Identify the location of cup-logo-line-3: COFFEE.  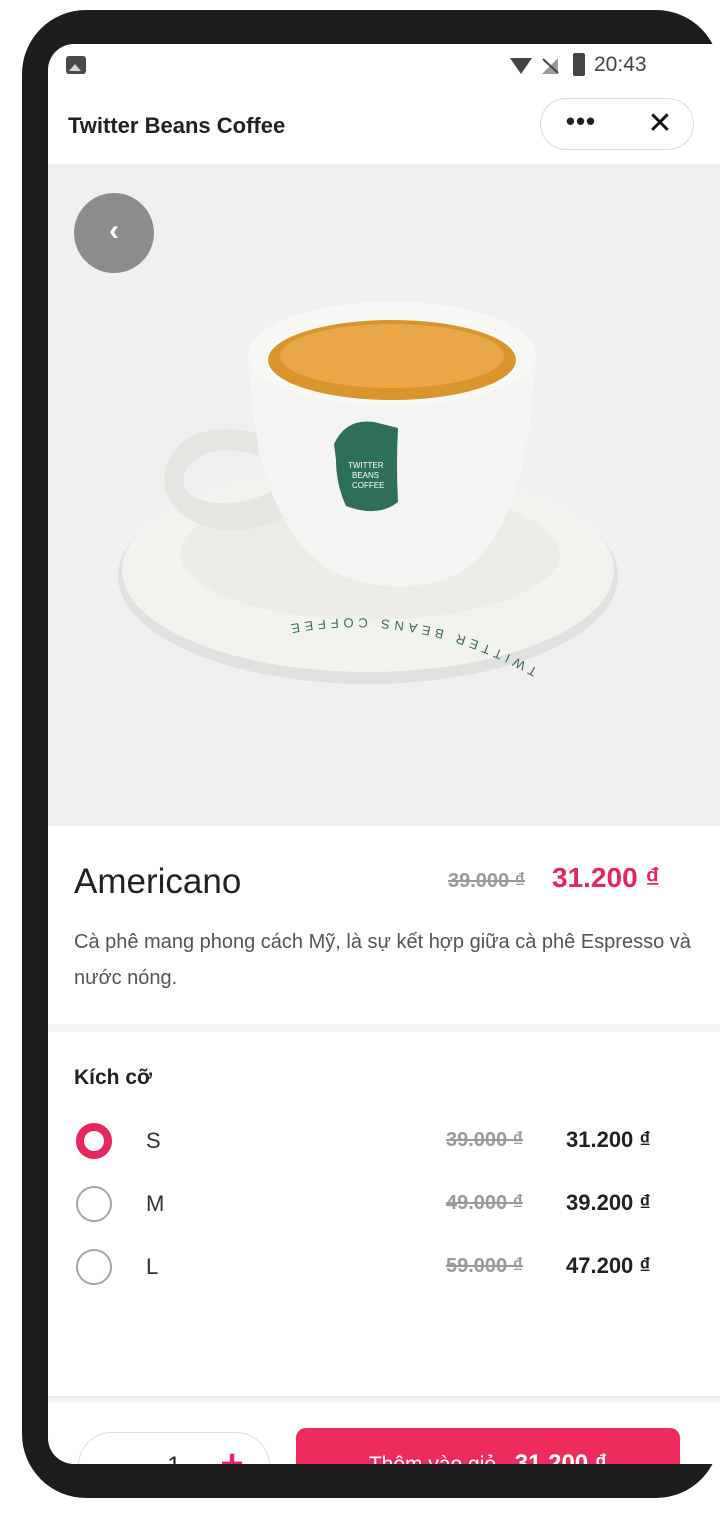
(368, 485).